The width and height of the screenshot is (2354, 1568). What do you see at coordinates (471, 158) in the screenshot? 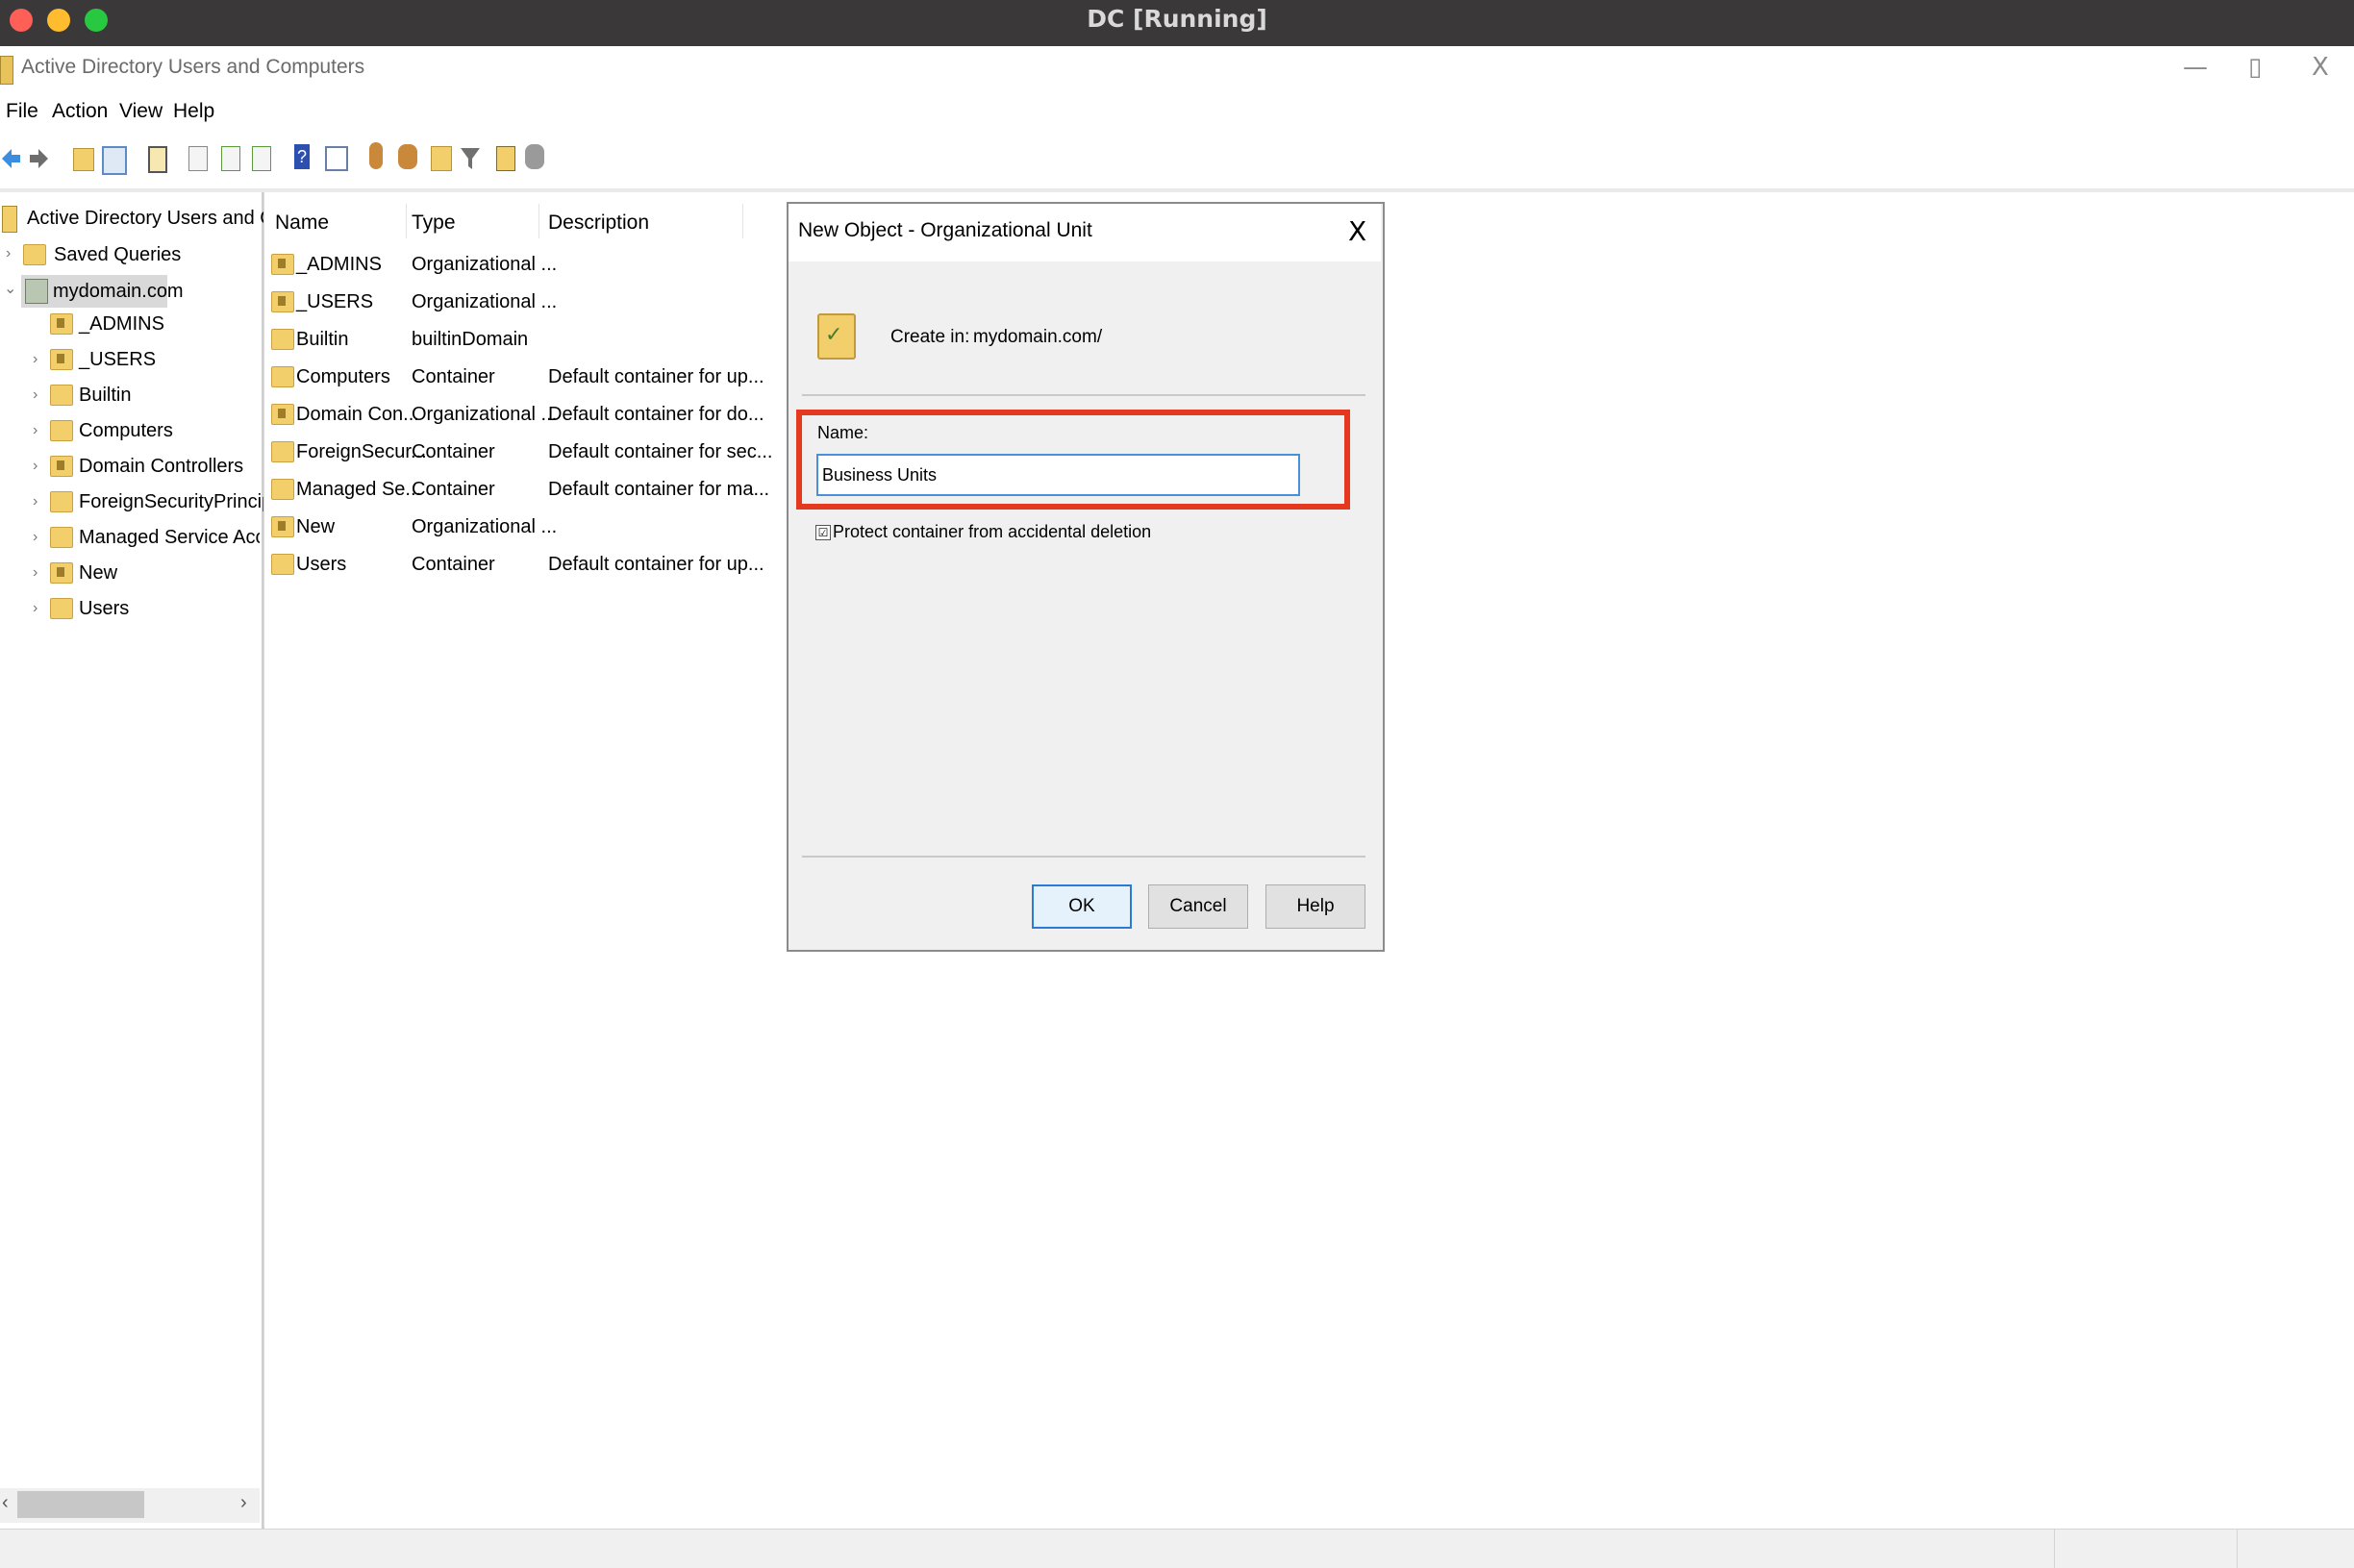
I see `filter-icon` at bounding box center [471, 158].